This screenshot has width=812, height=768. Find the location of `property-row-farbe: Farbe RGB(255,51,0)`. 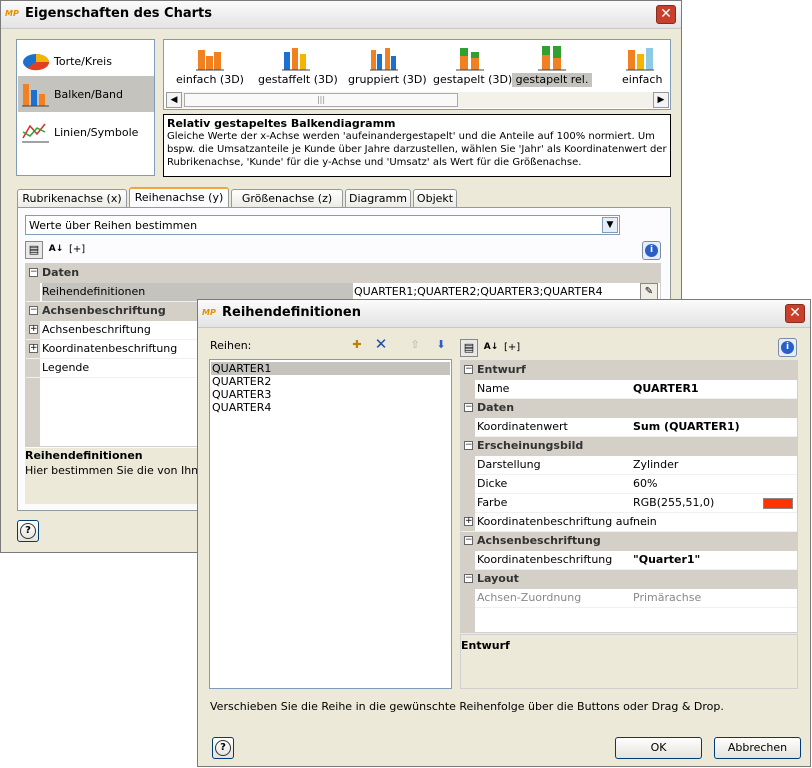

property-row-farbe: Farbe RGB(255,51,0) is located at coordinates (636, 503).